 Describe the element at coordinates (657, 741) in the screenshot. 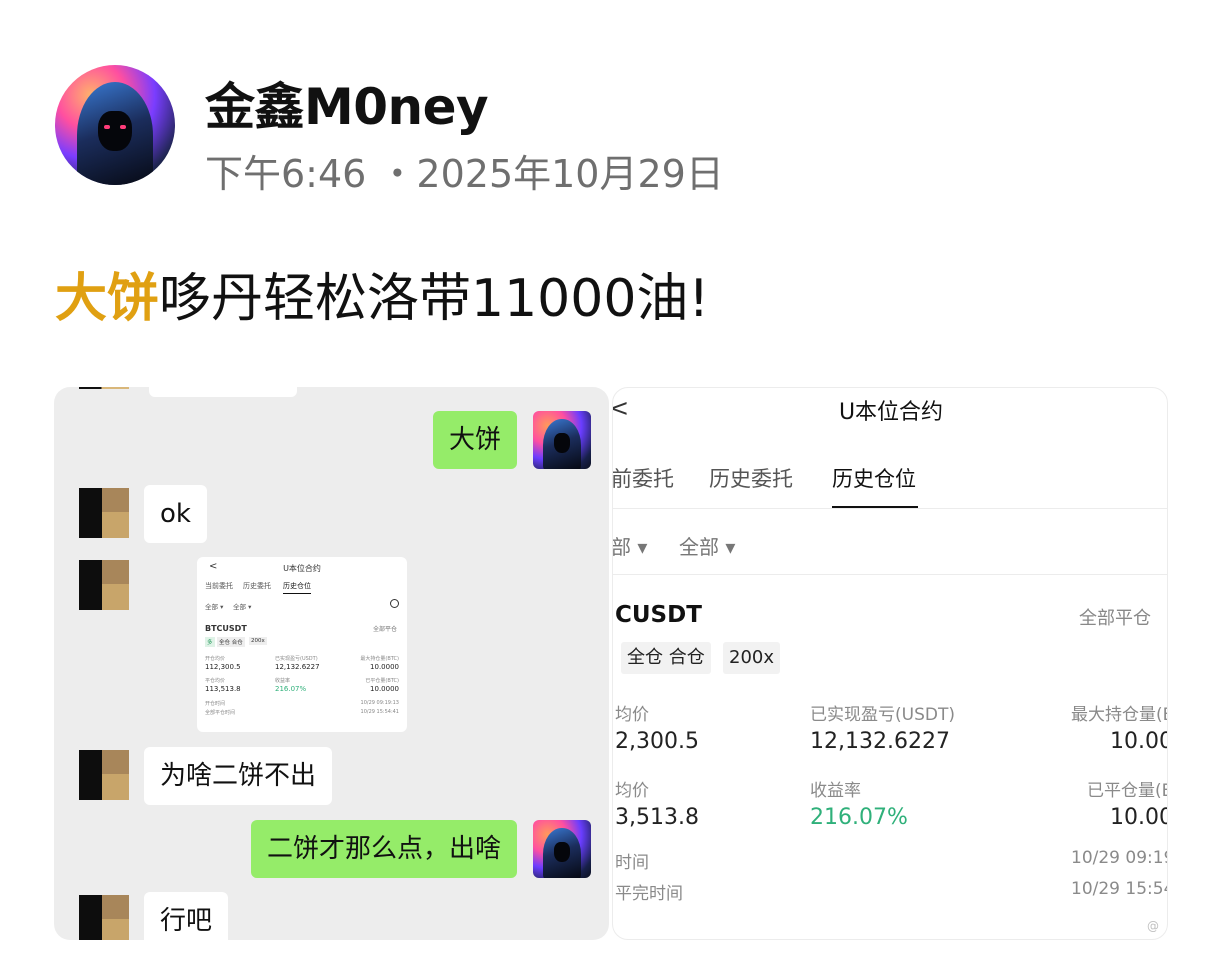

I see `open-price: 2,300.5` at that location.